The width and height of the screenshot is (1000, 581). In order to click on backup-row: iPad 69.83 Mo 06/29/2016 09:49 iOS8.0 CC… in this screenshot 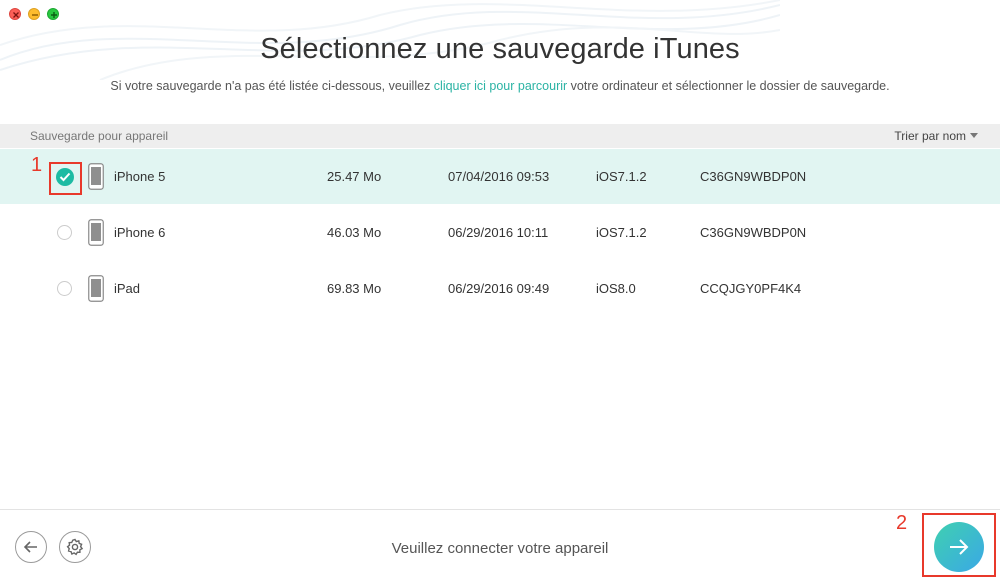, I will do `click(500, 288)`.